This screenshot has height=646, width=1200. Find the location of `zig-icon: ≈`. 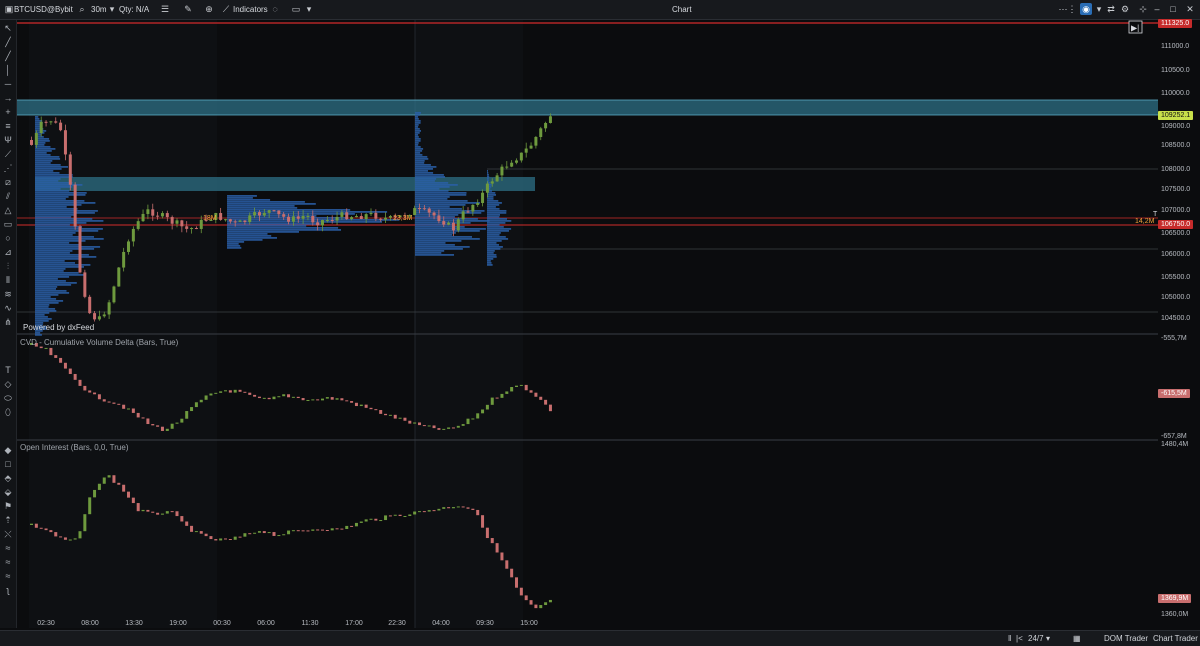

zig-icon: ≈ is located at coordinates (8, 548).